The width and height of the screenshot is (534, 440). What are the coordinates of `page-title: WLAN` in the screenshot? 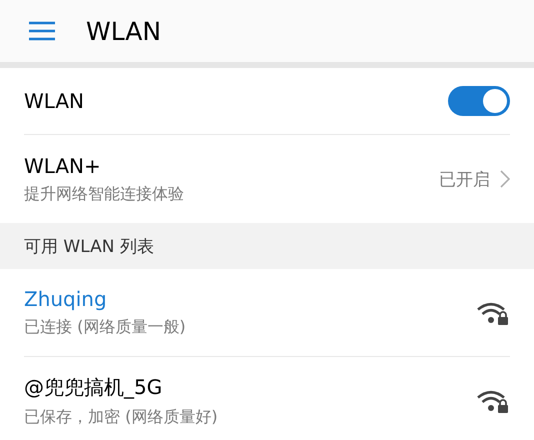 It's located at (124, 31).